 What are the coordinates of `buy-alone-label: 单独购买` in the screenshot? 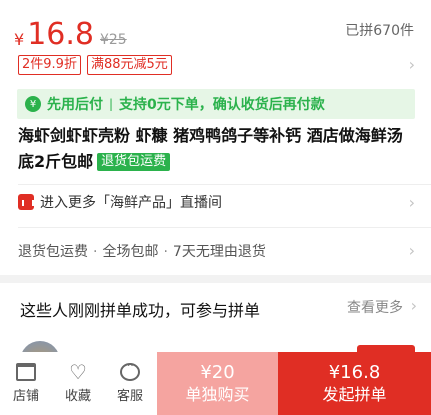 It's located at (217, 394).